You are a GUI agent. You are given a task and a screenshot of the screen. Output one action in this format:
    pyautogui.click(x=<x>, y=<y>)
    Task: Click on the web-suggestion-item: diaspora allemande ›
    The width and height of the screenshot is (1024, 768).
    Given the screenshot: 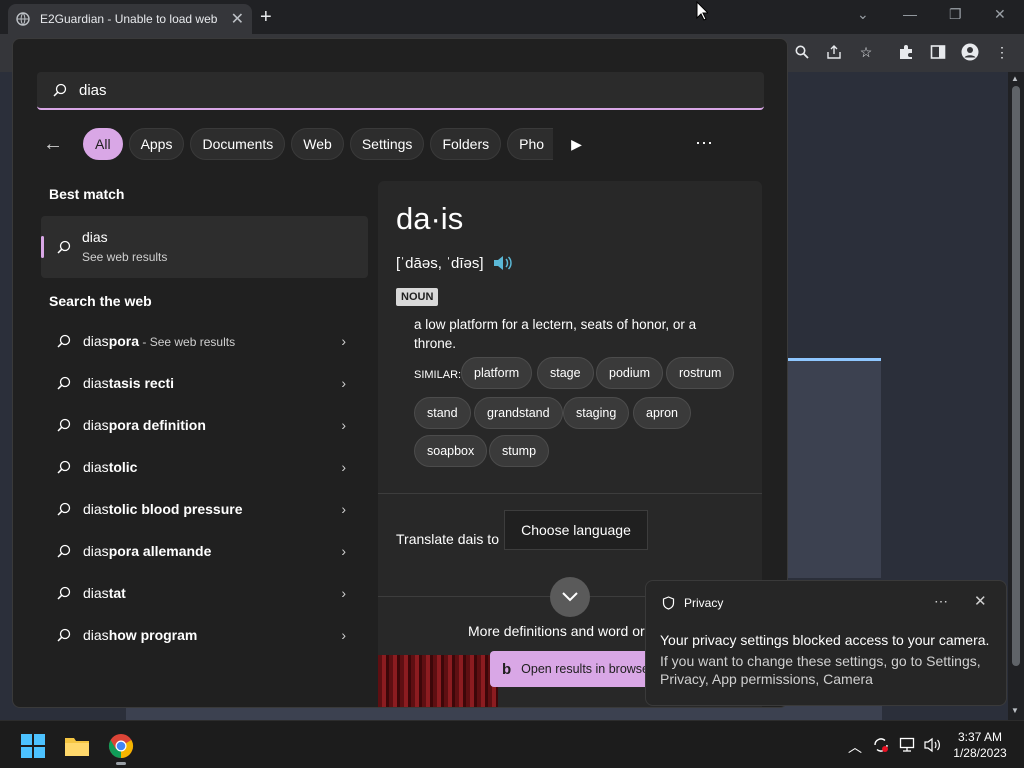 What is the action you would take?
    pyautogui.click(x=204, y=551)
    